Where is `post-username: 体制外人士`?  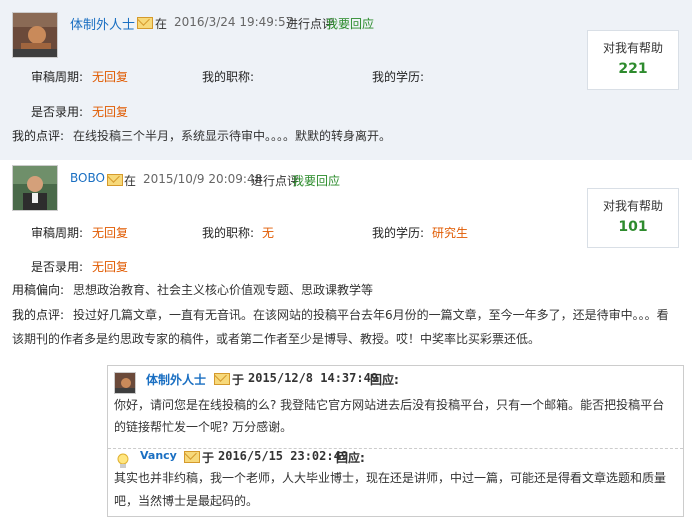
post-username: 体制外人士 is located at coordinates (102, 23).